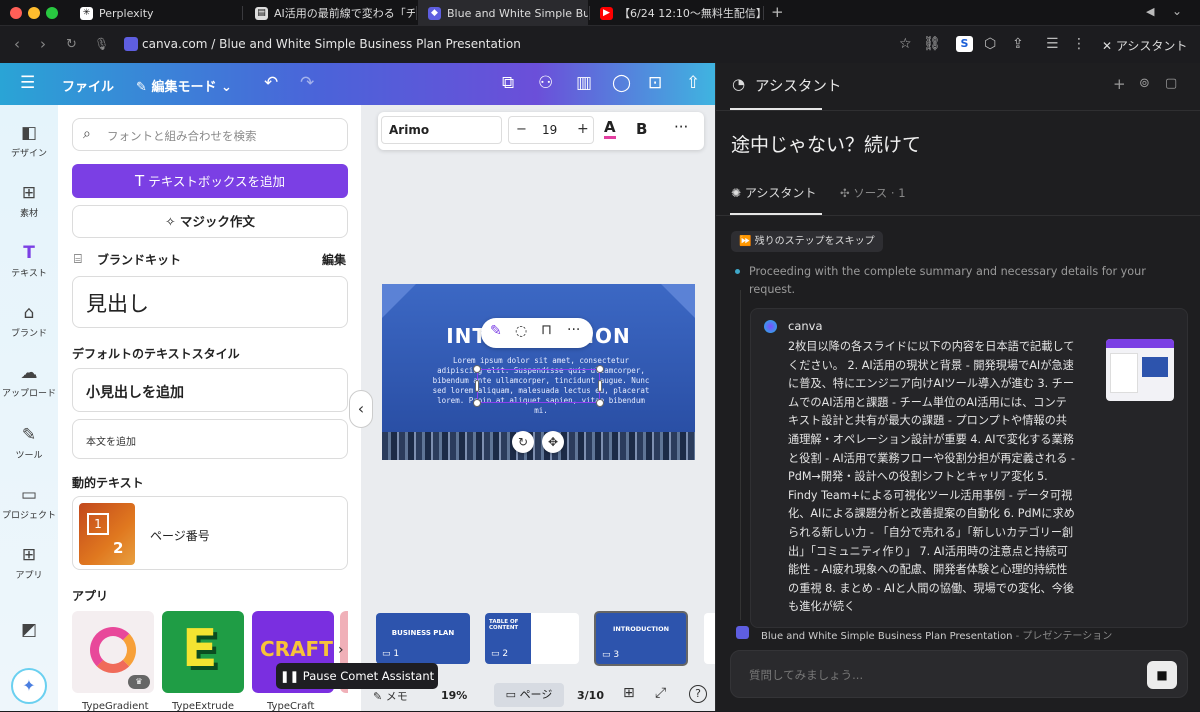 Image resolution: width=1200 pixels, height=712 pixels. I want to click on tab-sources: ✣ ソース · 1, so click(873, 193).